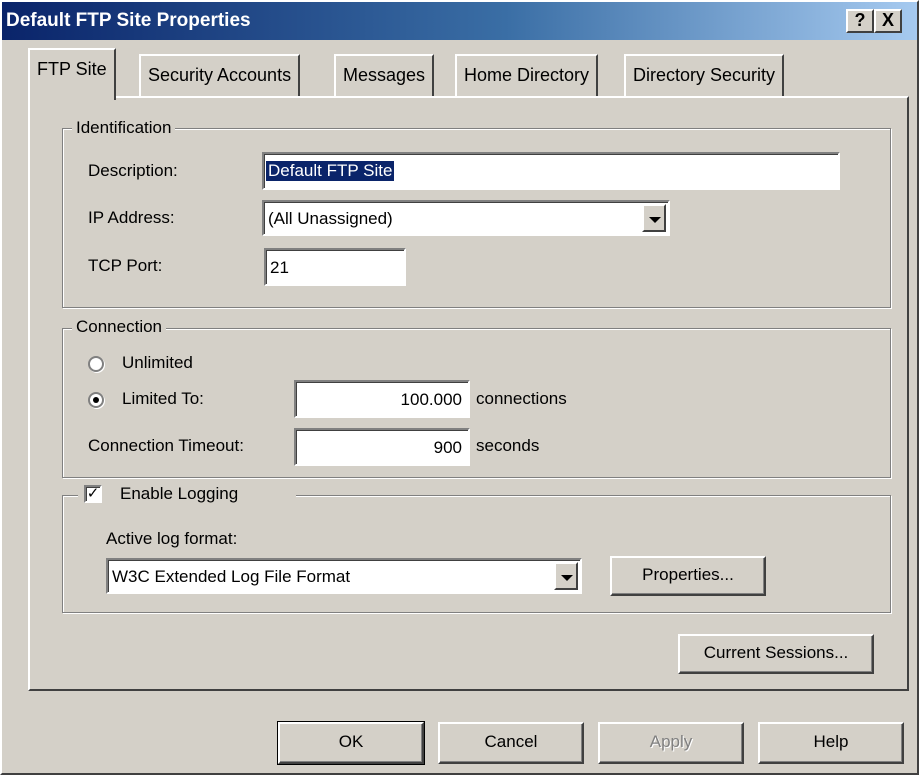 This screenshot has height=775, width=919. What do you see at coordinates (157, 363) in the screenshot?
I see `unlimited-label: Unlimited` at bounding box center [157, 363].